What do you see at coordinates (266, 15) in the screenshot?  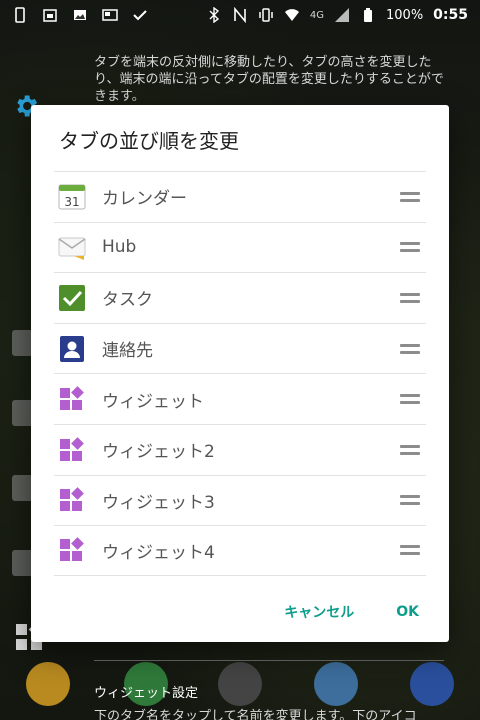 I see `vibrate-icon` at bounding box center [266, 15].